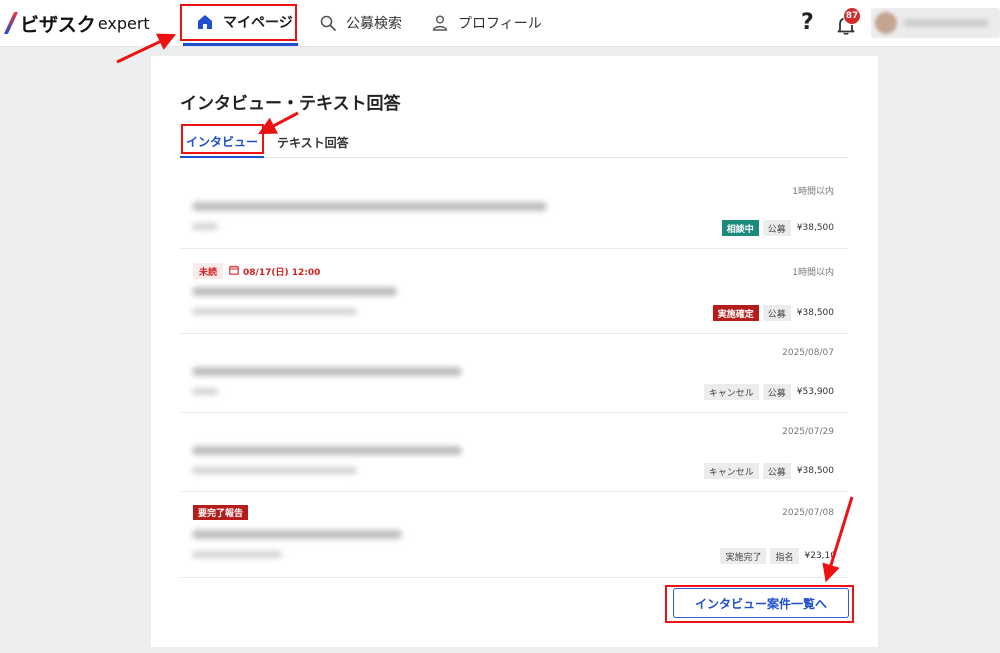 Image resolution: width=1000 pixels, height=653 pixels. What do you see at coordinates (740, 228) in the screenshot?
I see `status-badge: 相談中` at bounding box center [740, 228].